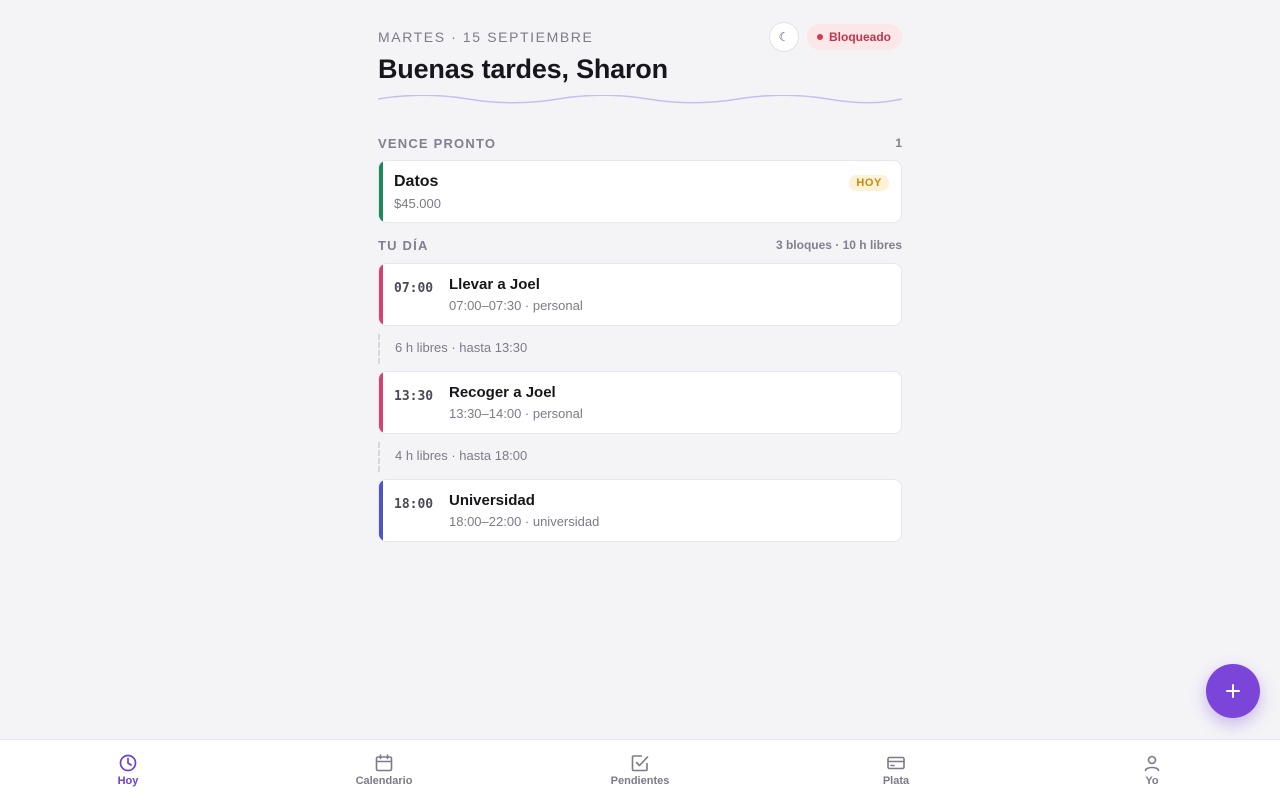  Describe the element at coordinates (640, 143) in the screenshot. I see `due-soon-header: VENCE PRONTO 1` at that location.